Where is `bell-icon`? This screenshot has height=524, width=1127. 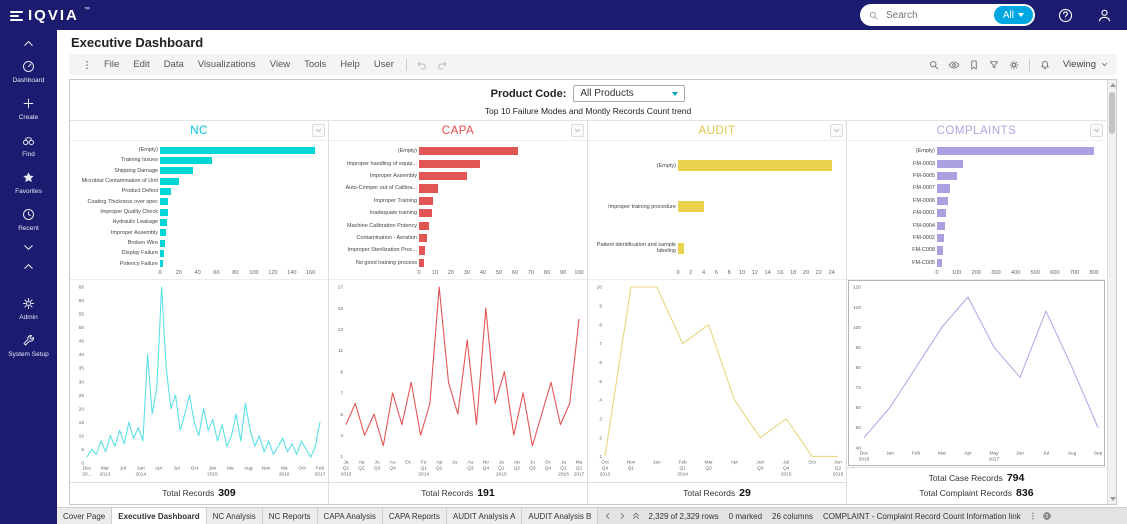 bell-icon is located at coordinates (1045, 65).